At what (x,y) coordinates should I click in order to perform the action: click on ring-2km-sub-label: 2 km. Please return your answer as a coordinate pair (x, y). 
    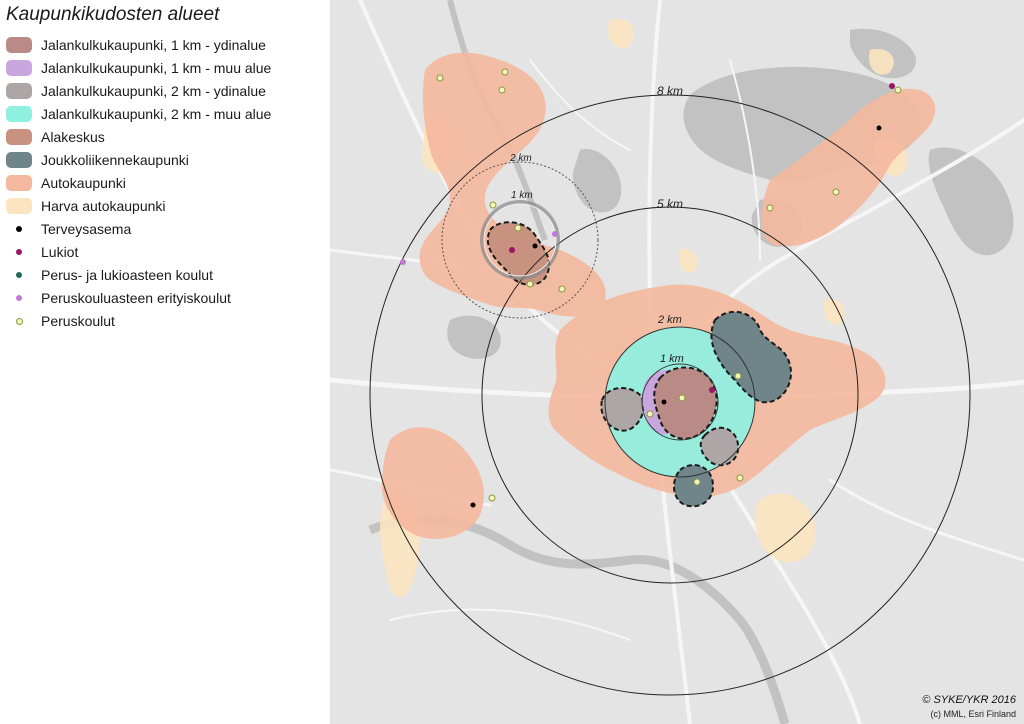
    Looking at the image, I should click on (521, 158).